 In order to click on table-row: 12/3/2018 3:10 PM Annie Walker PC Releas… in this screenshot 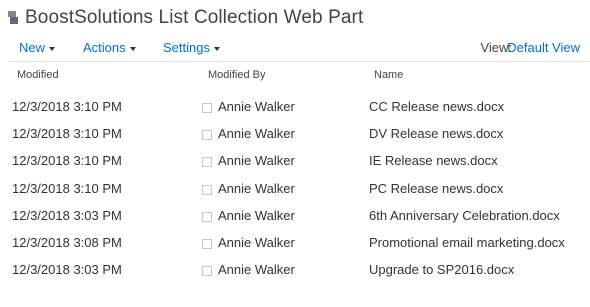, I will do `click(295, 189)`.